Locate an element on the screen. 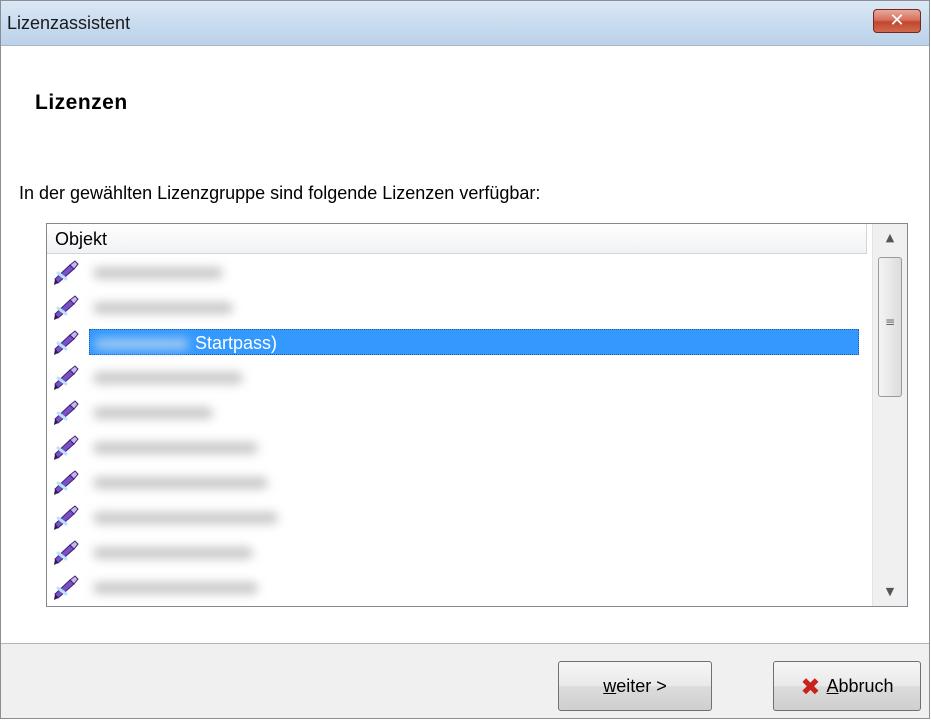  next-button: weiter > is located at coordinates (635, 686).